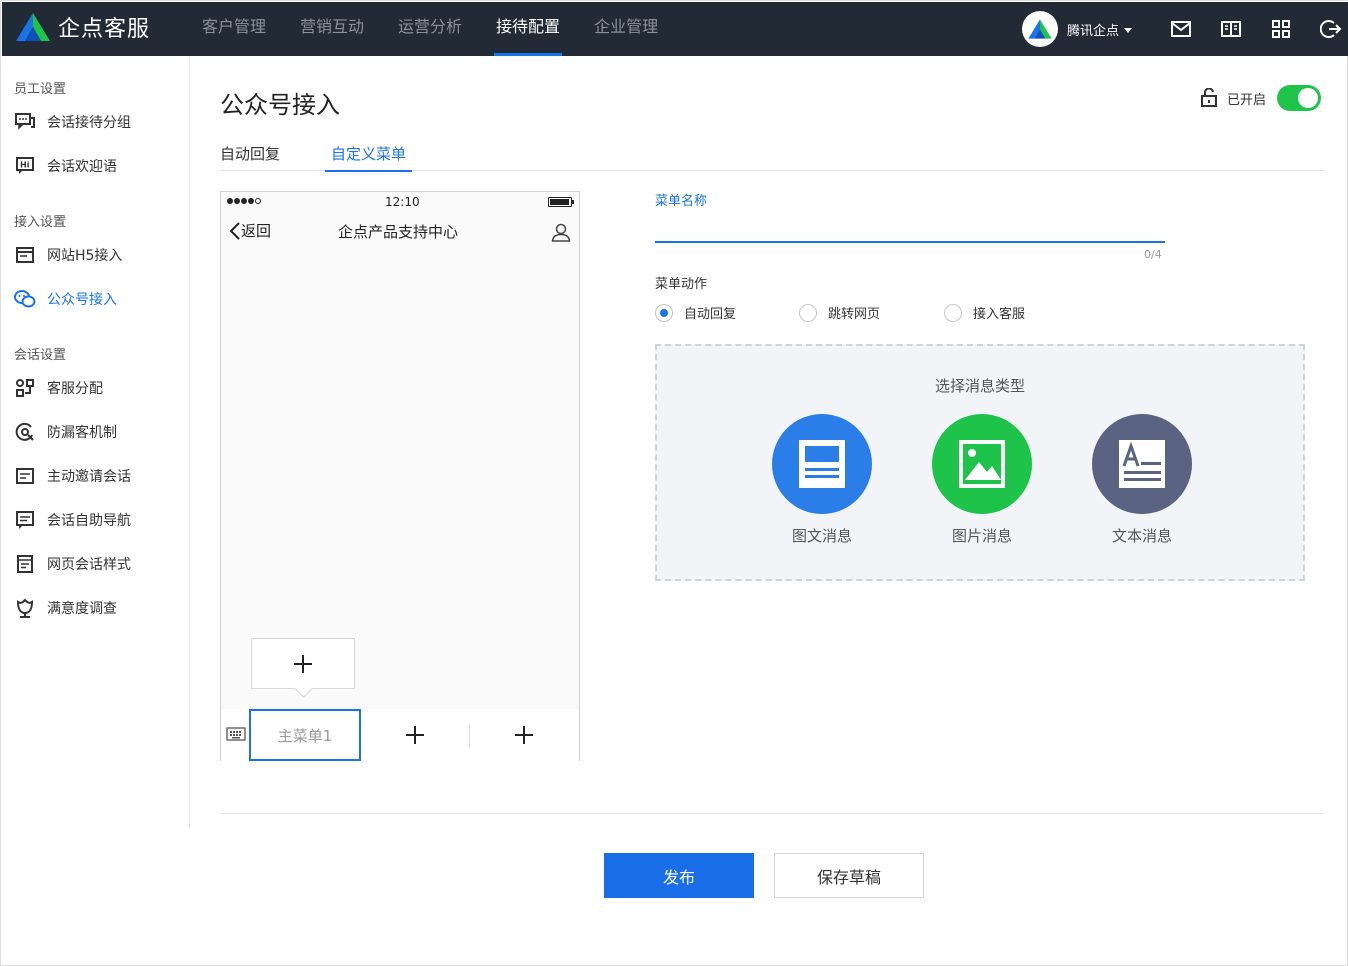  Describe the element at coordinates (1181, 29) in the screenshot. I see `mail-icon` at that location.